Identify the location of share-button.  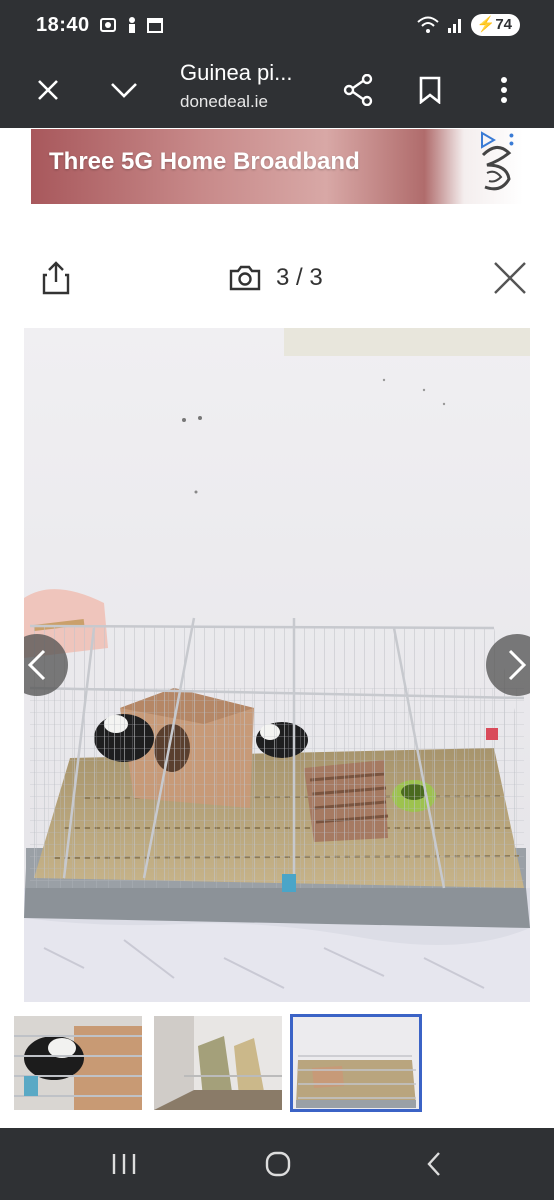
(358, 90).